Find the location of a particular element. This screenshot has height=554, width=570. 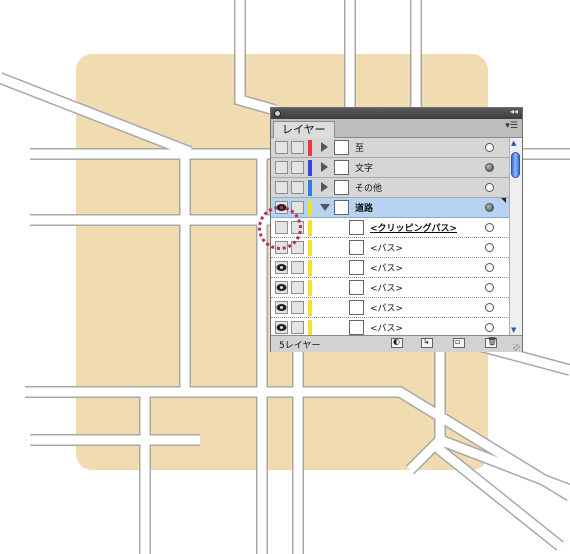

new-layer-button: ▫ is located at coordinates (459, 342).